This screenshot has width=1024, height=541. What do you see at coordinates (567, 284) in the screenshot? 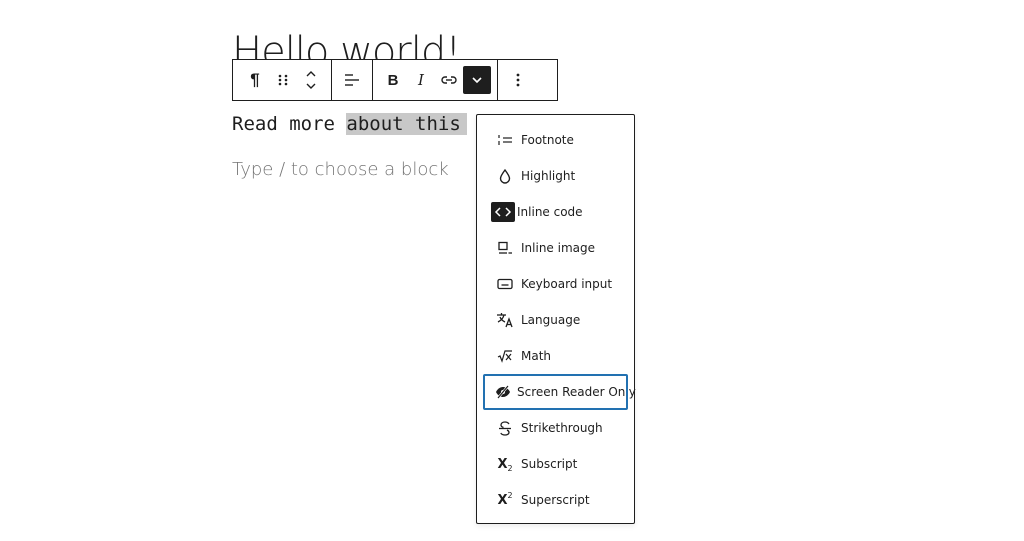
I see `menu-item-label: Keyboard input` at bounding box center [567, 284].